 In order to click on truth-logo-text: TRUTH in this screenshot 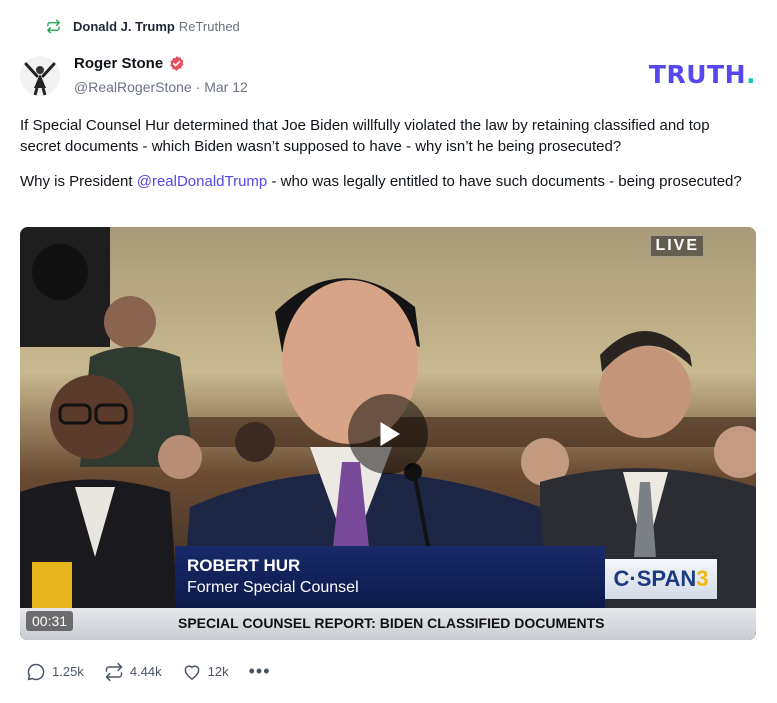, I will do `click(697, 74)`.